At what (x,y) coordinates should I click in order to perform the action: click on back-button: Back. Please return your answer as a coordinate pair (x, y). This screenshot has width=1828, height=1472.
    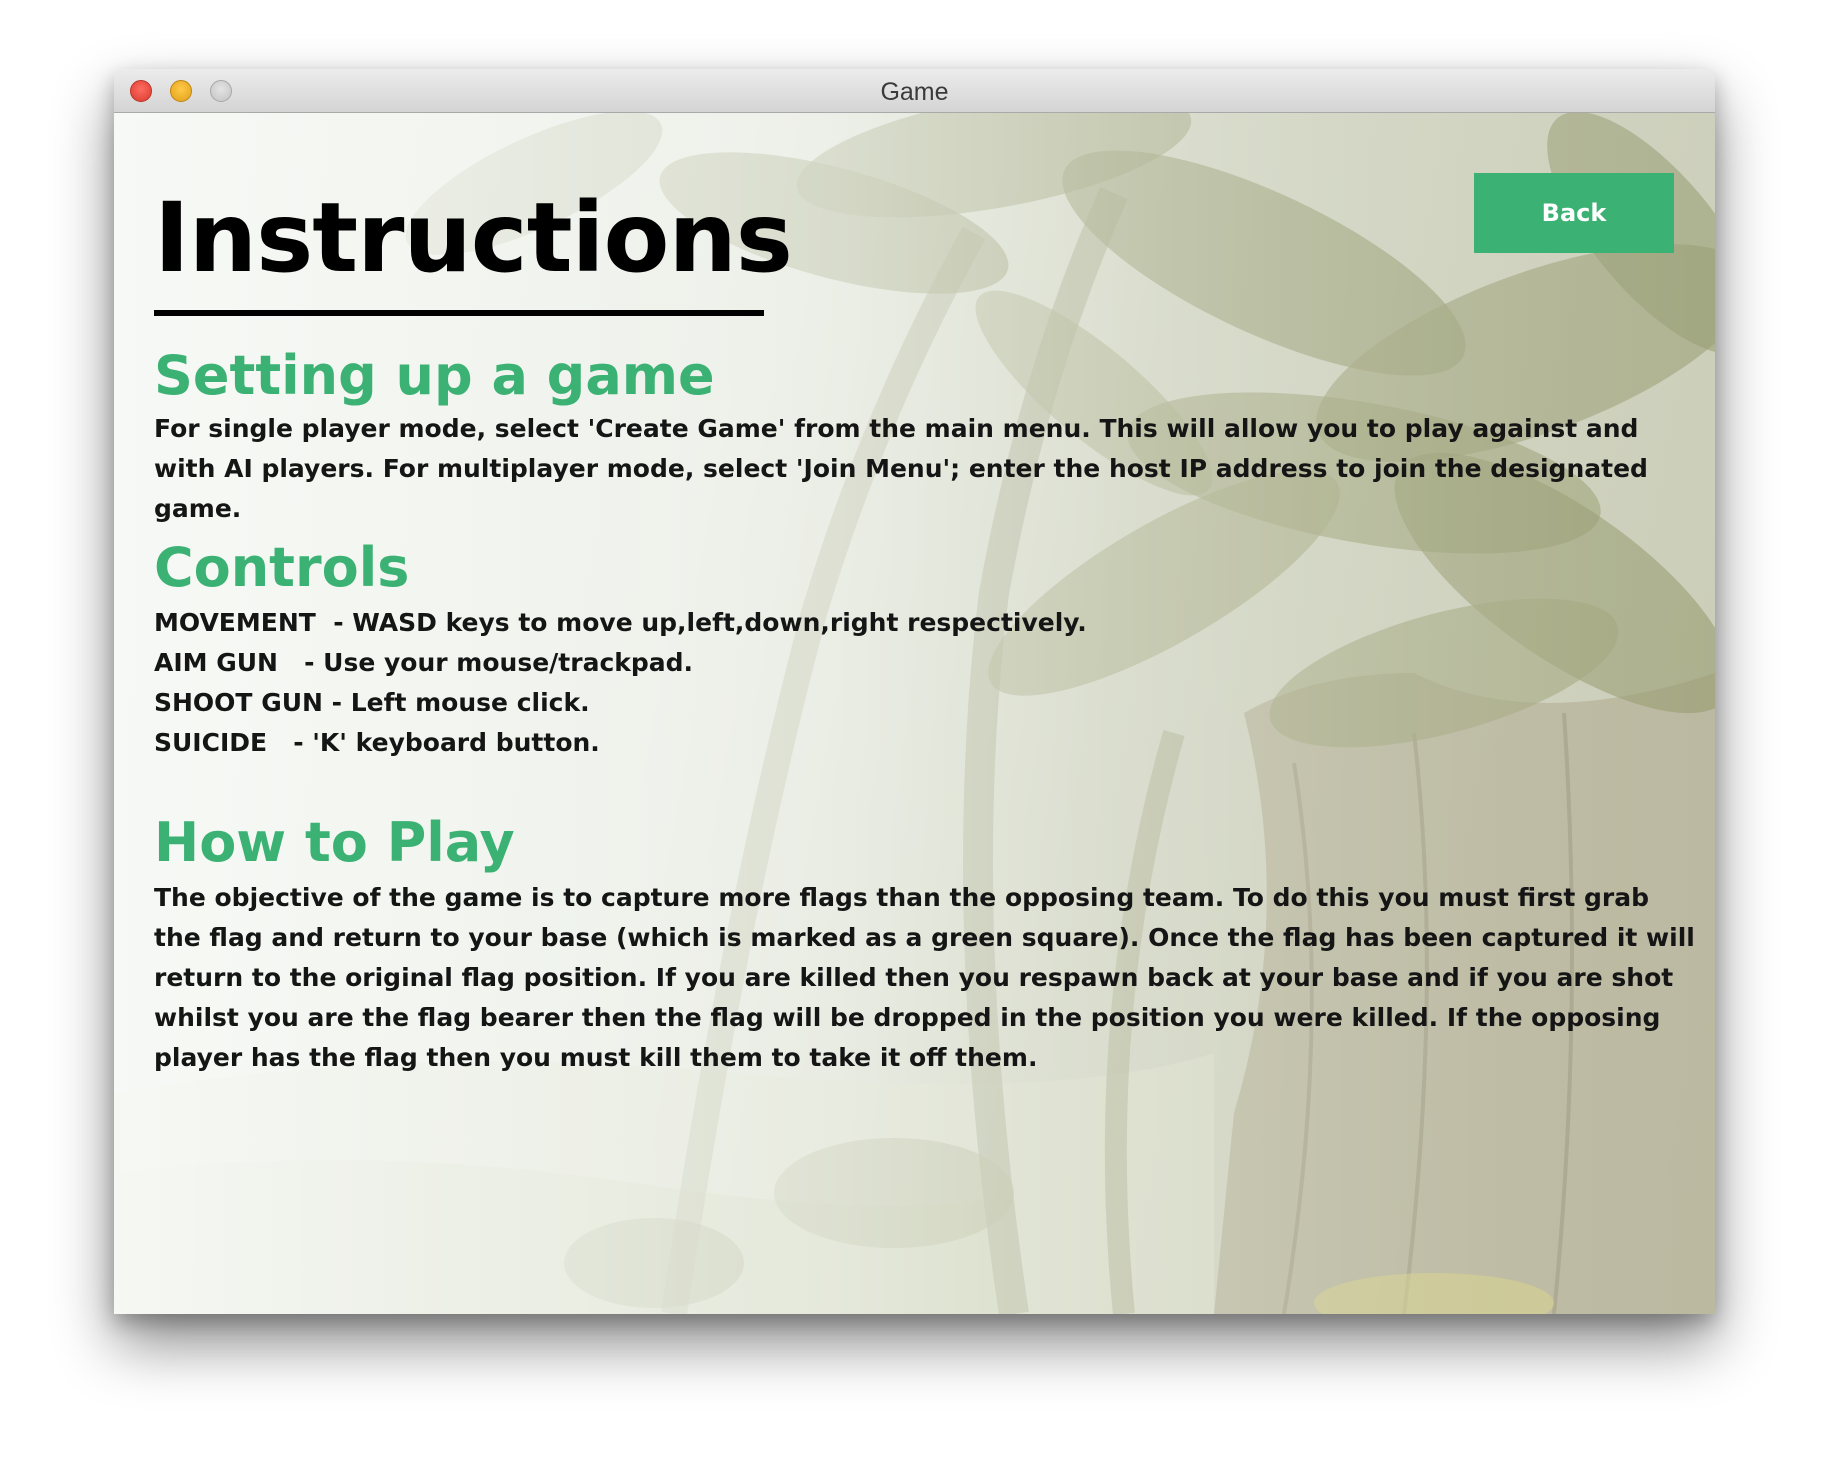
    Looking at the image, I should click on (1574, 213).